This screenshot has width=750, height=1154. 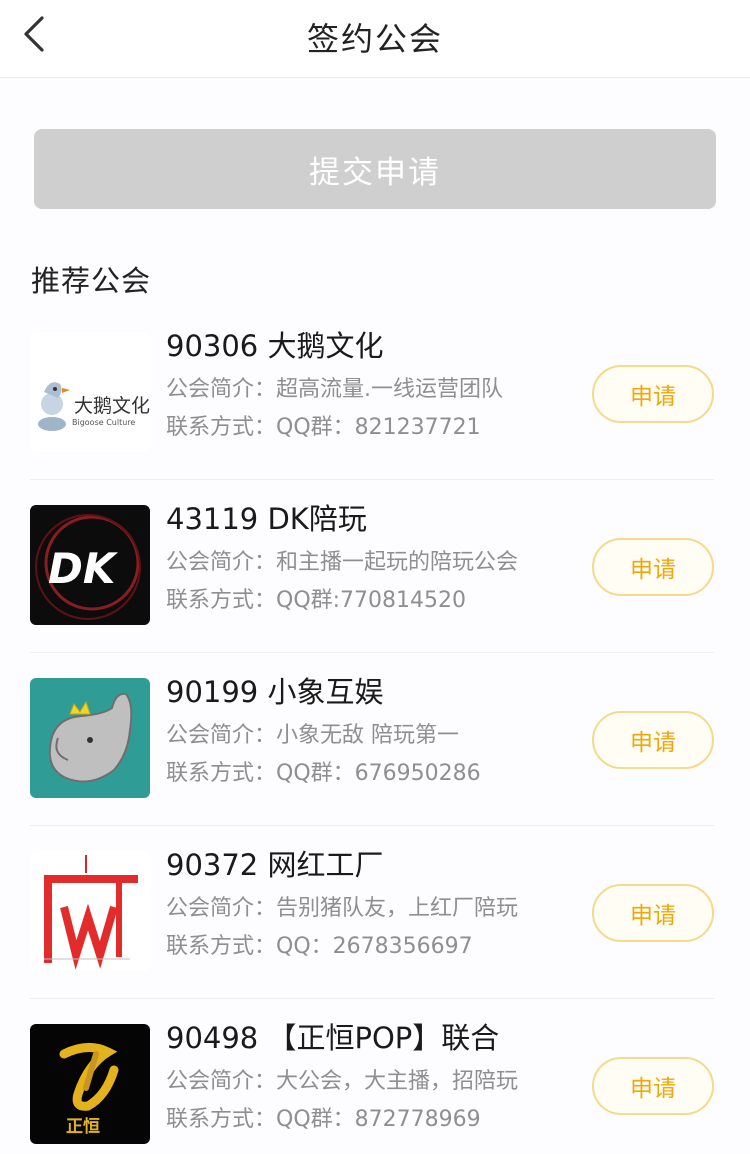 What do you see at coordinates (334, 389) in the screenshot?
I see `guild-description: 公会简介：超高流量.一线运营团队` at bounding box center [334, 389].